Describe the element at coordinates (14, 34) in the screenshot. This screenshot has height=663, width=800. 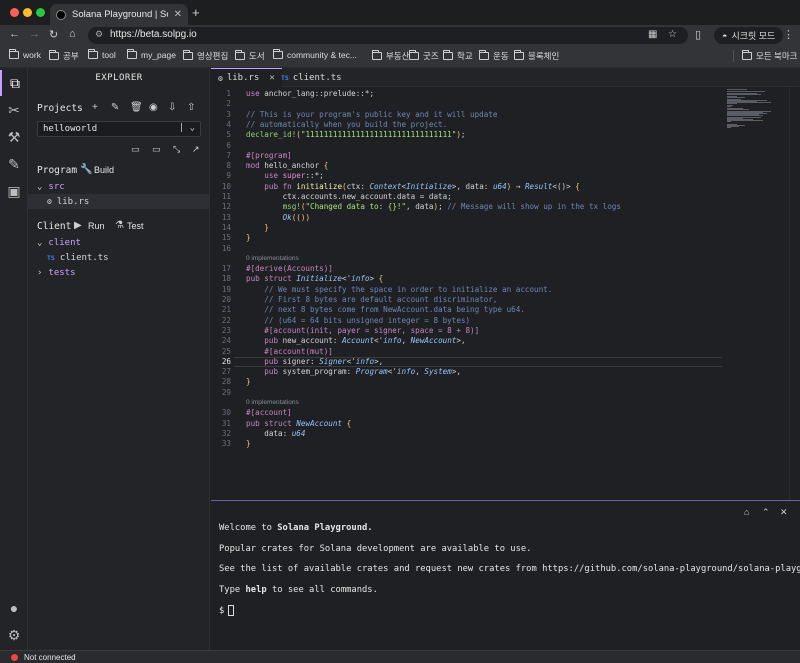
I see `back-arrow-icon: ←` at that location.